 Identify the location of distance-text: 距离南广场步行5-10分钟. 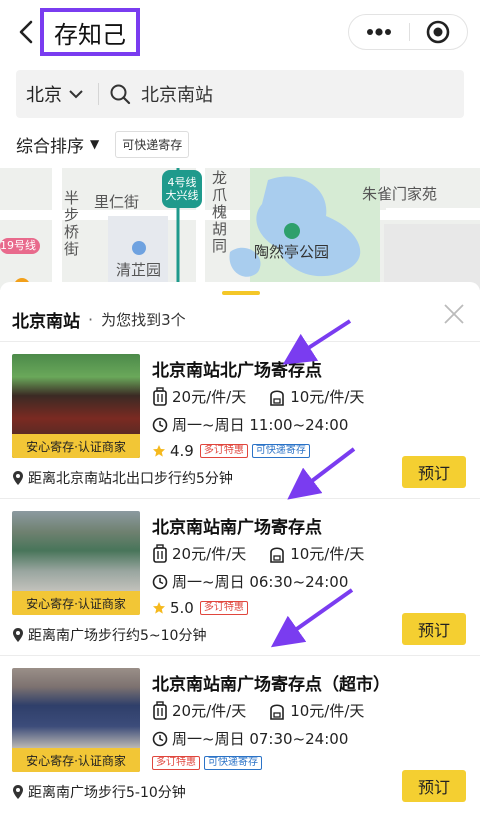
(107, 793).